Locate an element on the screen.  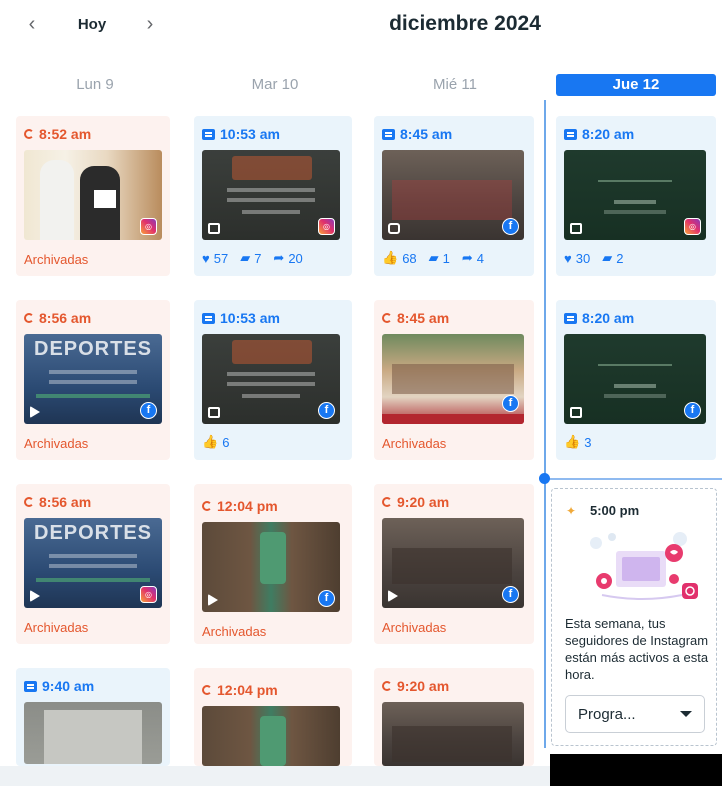
post-card: 9:40 am is located at coordinates (93, 717).